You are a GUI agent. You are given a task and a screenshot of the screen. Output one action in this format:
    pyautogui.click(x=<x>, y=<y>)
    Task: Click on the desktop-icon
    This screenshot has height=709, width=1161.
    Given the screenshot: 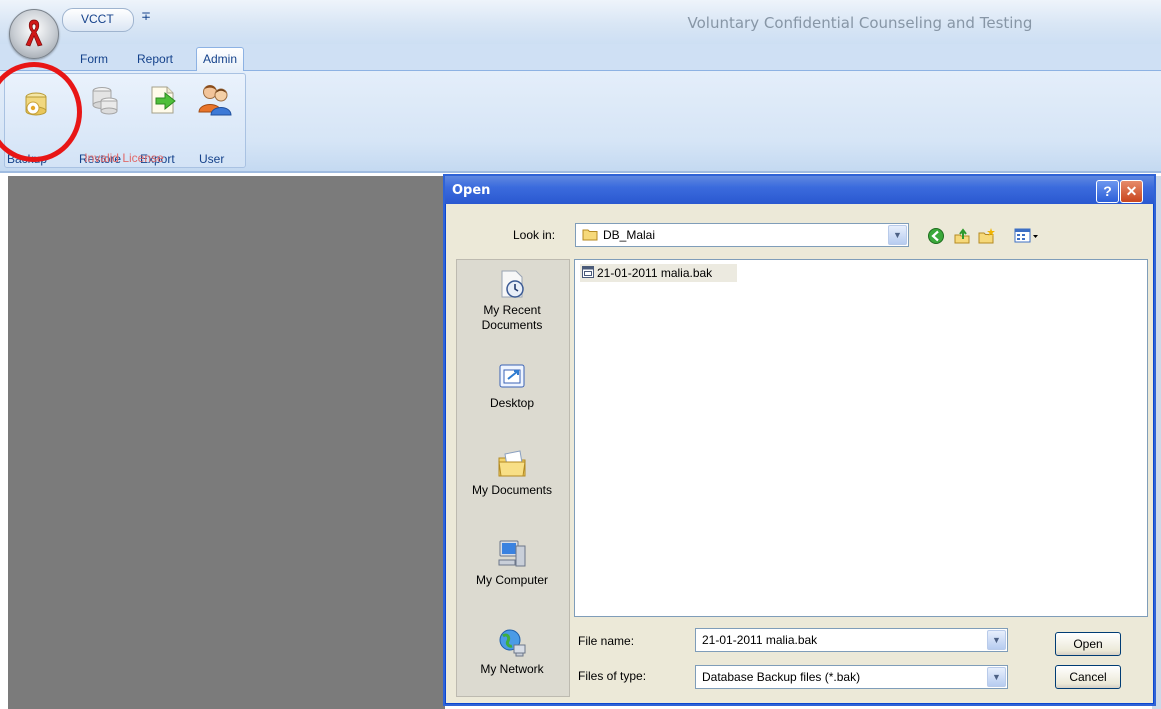 What is the action you would take?
    pyautogui.click(x=512, y=376)
    